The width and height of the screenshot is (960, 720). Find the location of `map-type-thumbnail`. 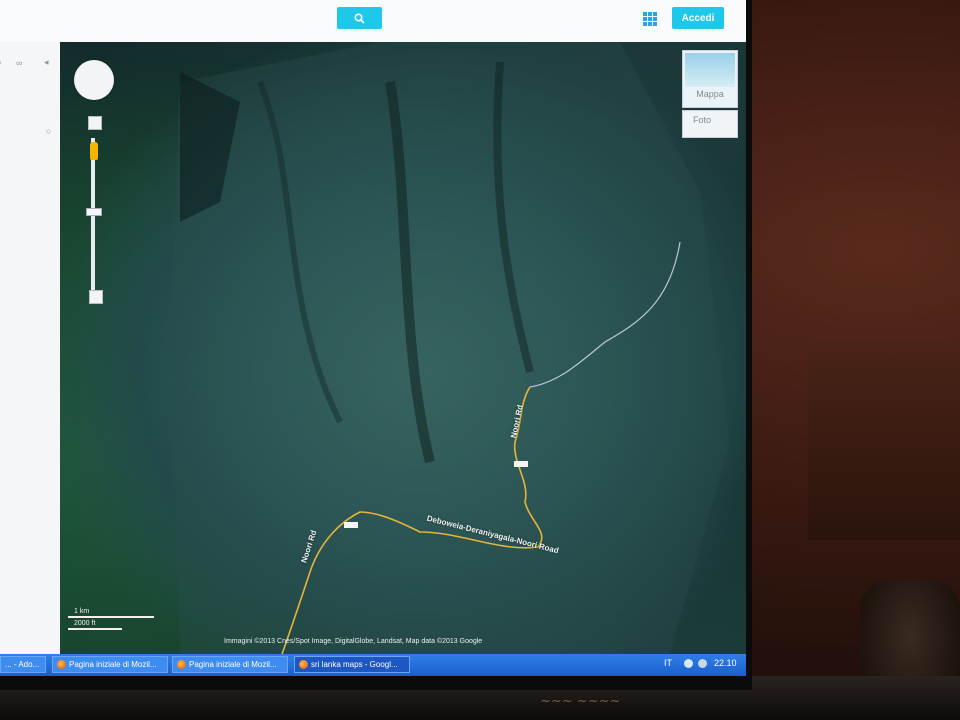

map-type-thumbnail is located at coordinates (710, 70).